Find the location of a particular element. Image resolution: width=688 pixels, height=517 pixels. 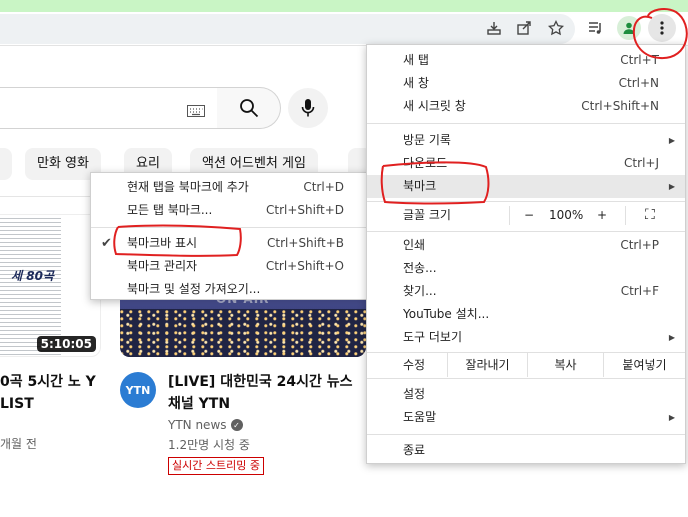

channel-name: YTN news is located at coordinates (197, 425).